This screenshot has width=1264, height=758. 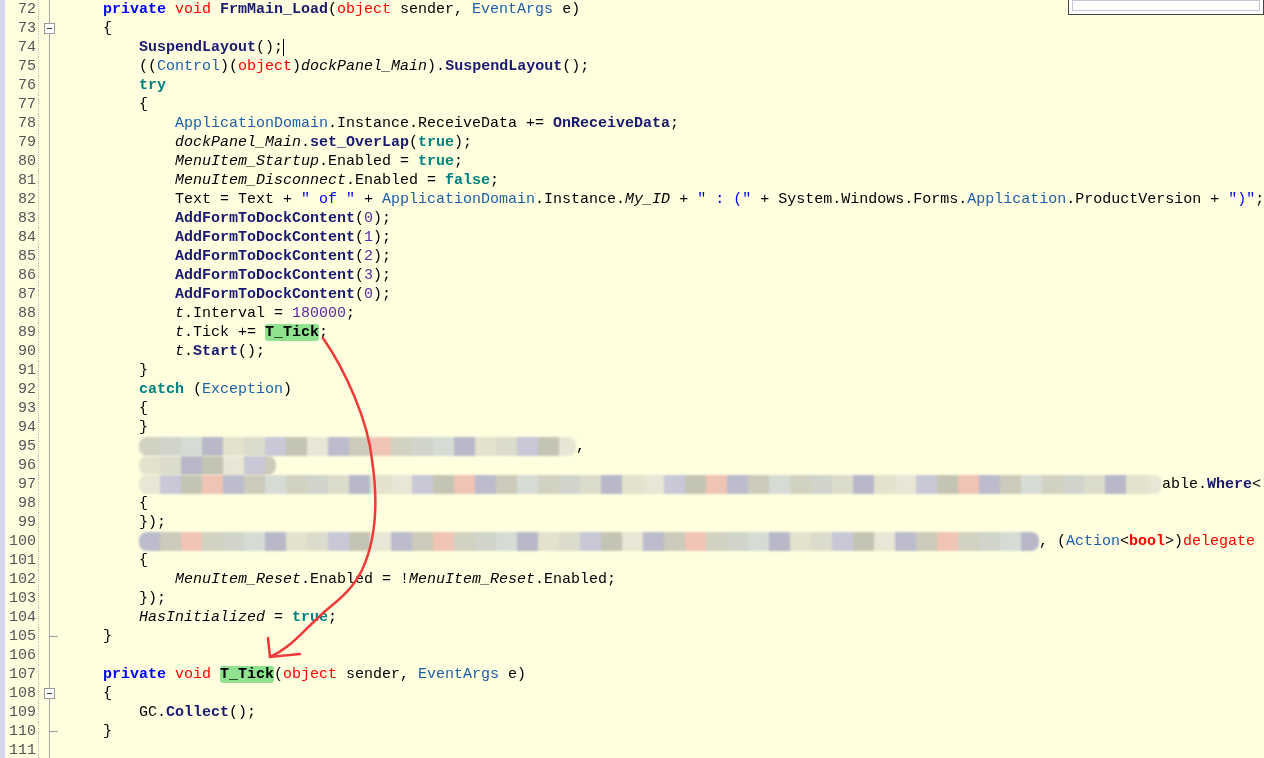 I want to click on code-line: SuspendLayout();, so click(x=211, y=47).